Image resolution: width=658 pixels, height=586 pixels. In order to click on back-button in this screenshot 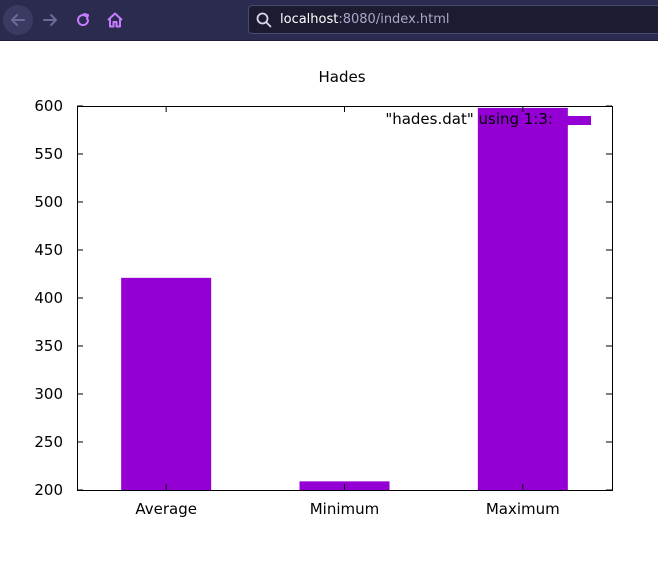, I will do `click(18, 20)`.